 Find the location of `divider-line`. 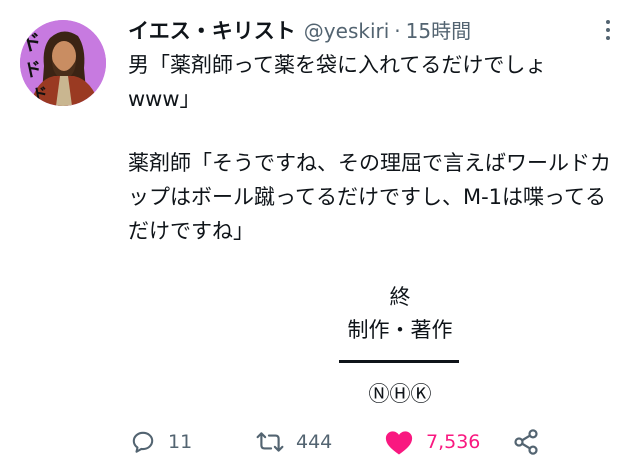

divider-line is located at coordinates (399, 361).